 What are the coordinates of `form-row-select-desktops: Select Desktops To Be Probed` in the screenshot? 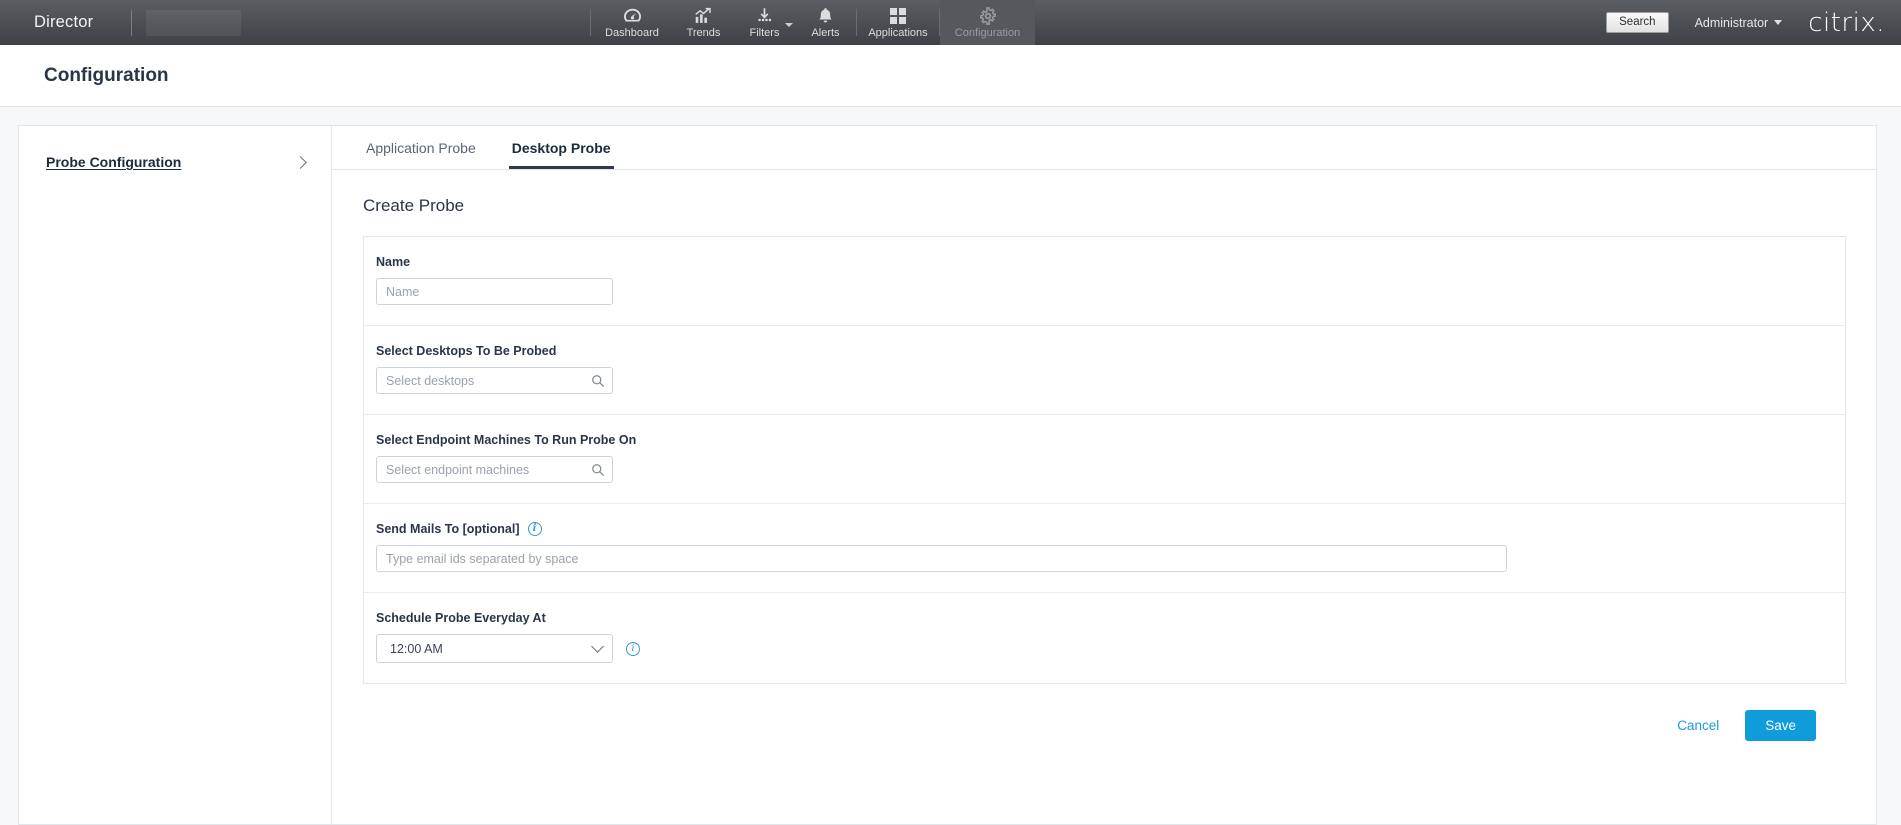 It's located at (1104, 370).